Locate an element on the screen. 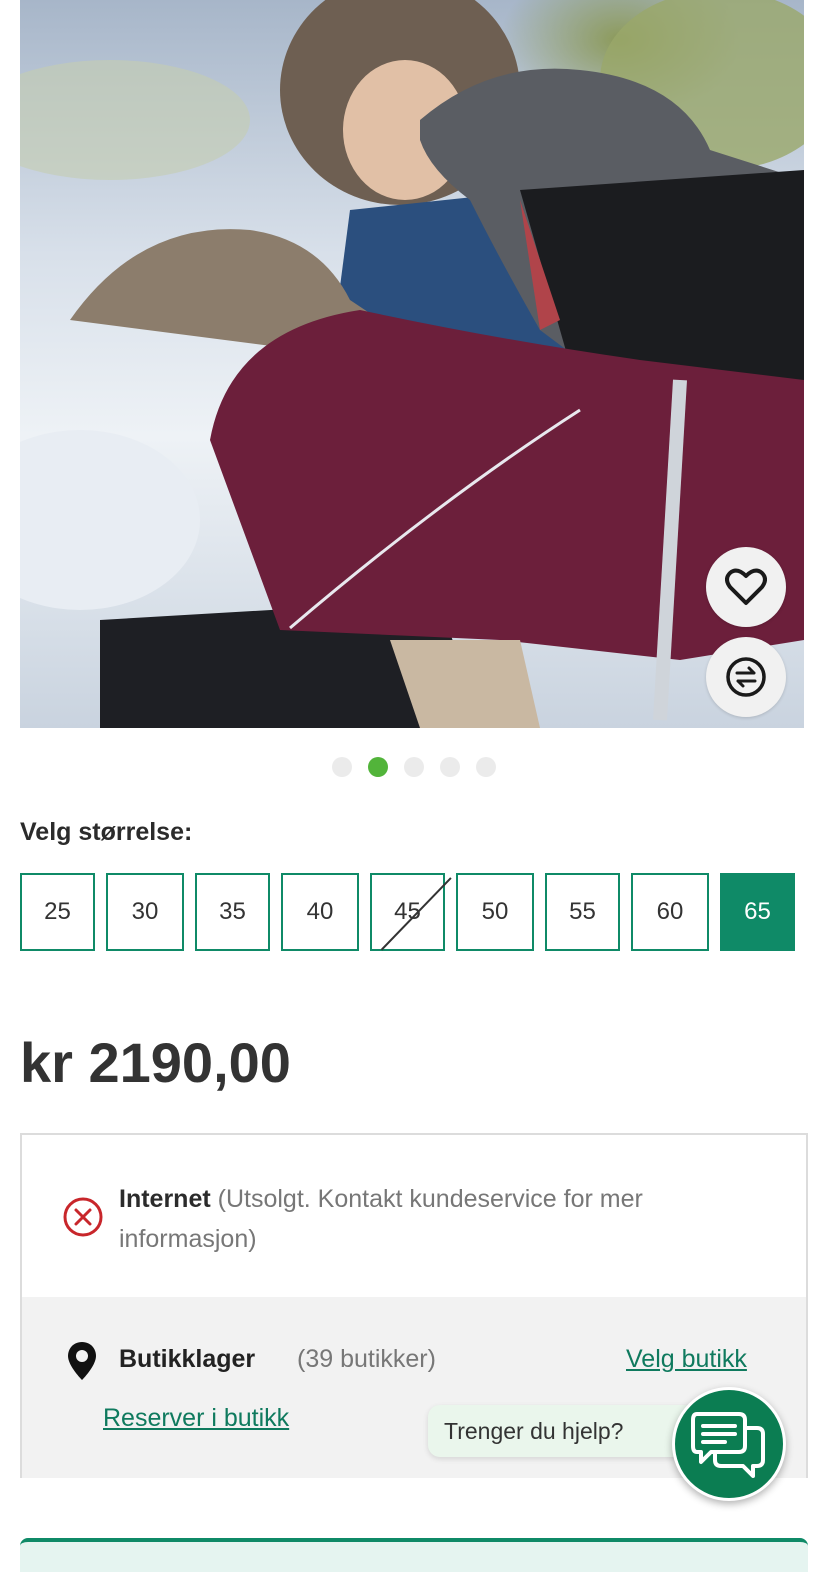 This screenshot has height=1572, width=828. size-selector: 25 30 35 40 45 50 55 60 65 is located at coordinates (407, 912).